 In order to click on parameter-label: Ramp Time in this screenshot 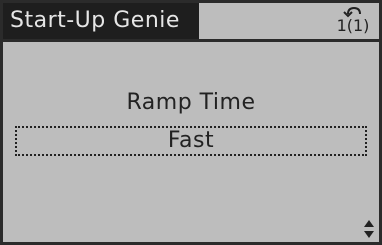, I will do `click(191, 102)`.